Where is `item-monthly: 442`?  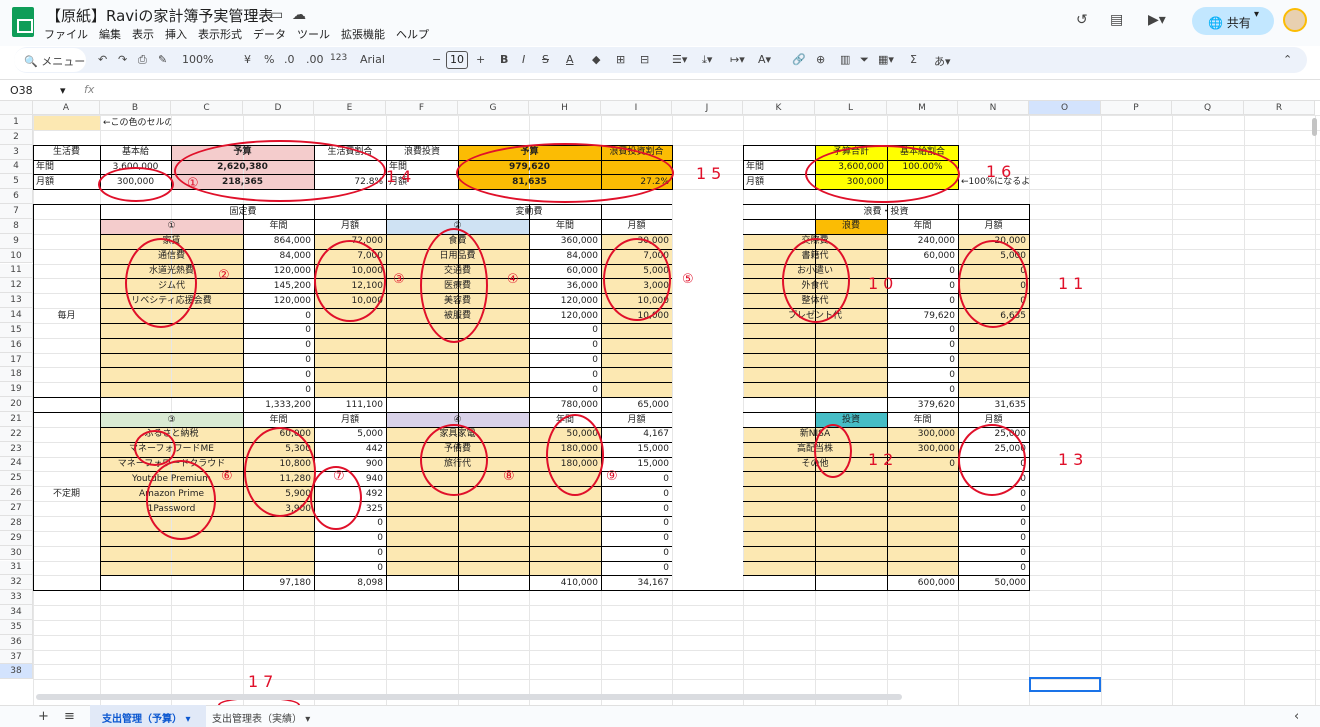
item-monthly: 442 is located at coordinates (350, 449).